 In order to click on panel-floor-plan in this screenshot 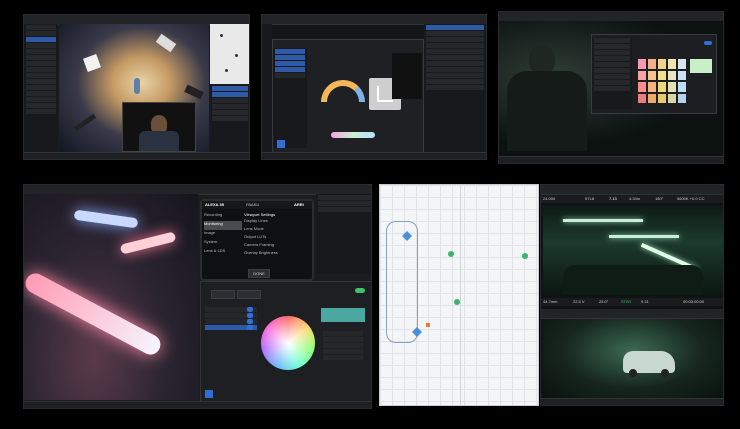, I will do `click(459, 295)`.